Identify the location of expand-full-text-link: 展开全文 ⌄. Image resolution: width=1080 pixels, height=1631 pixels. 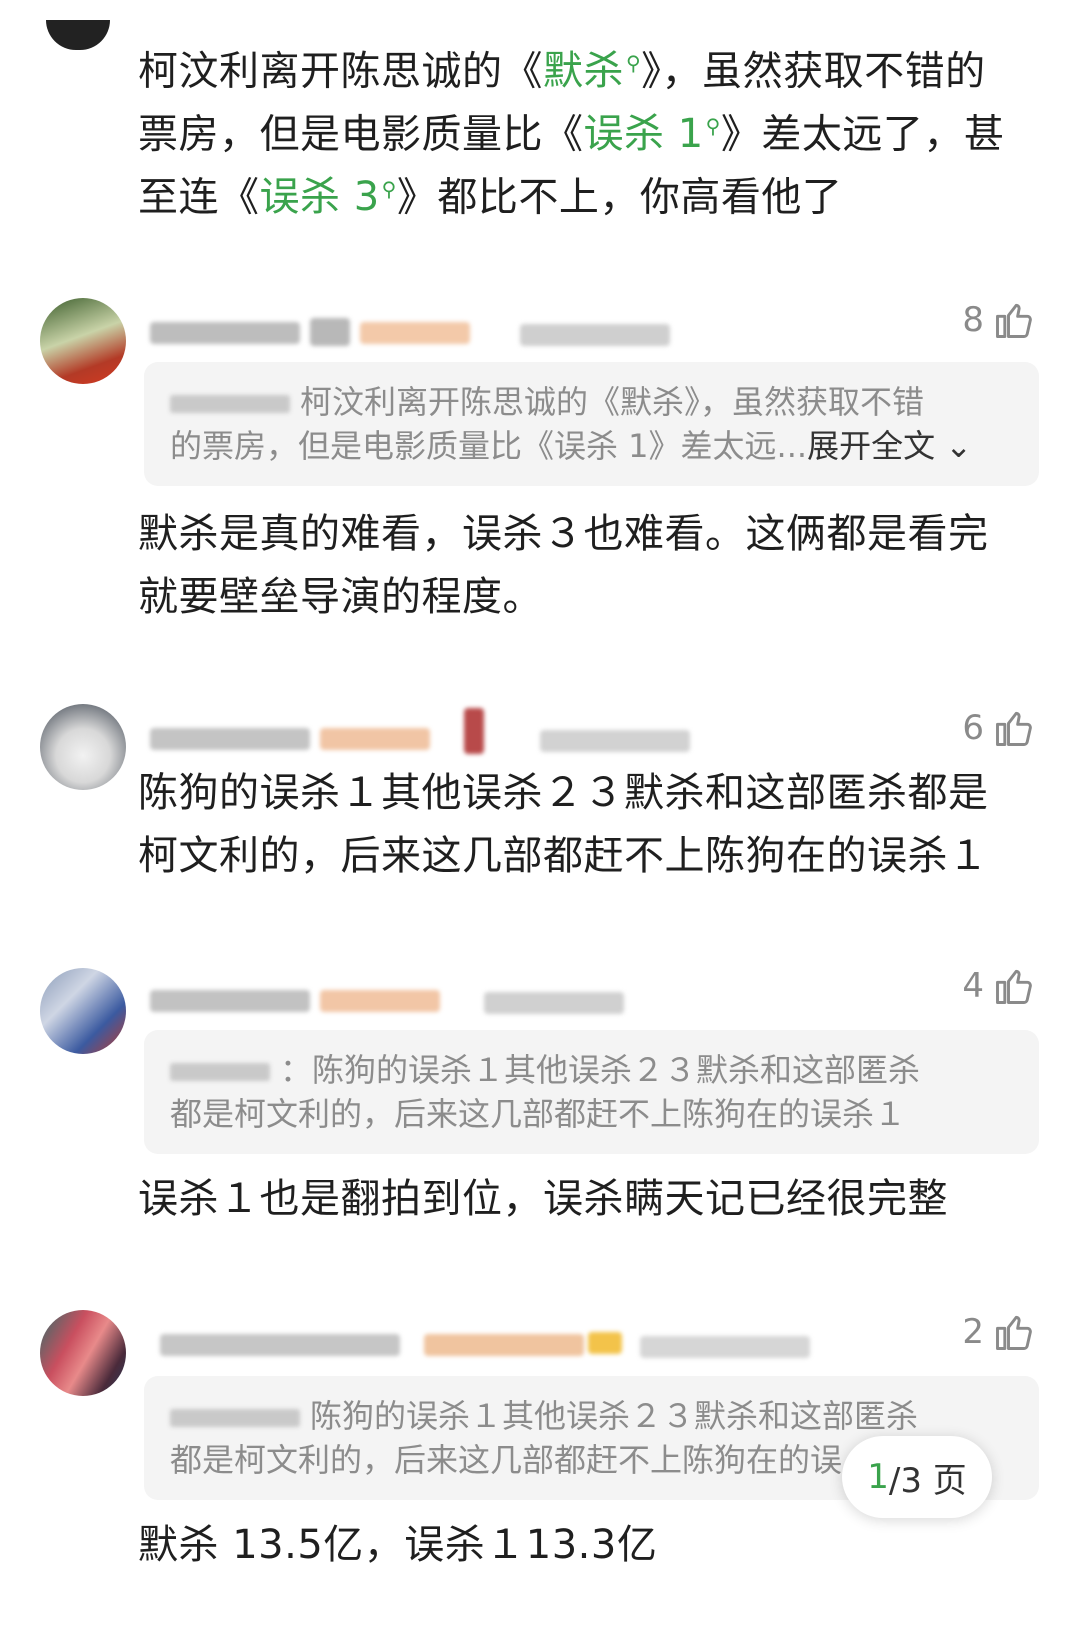
(889, 446).